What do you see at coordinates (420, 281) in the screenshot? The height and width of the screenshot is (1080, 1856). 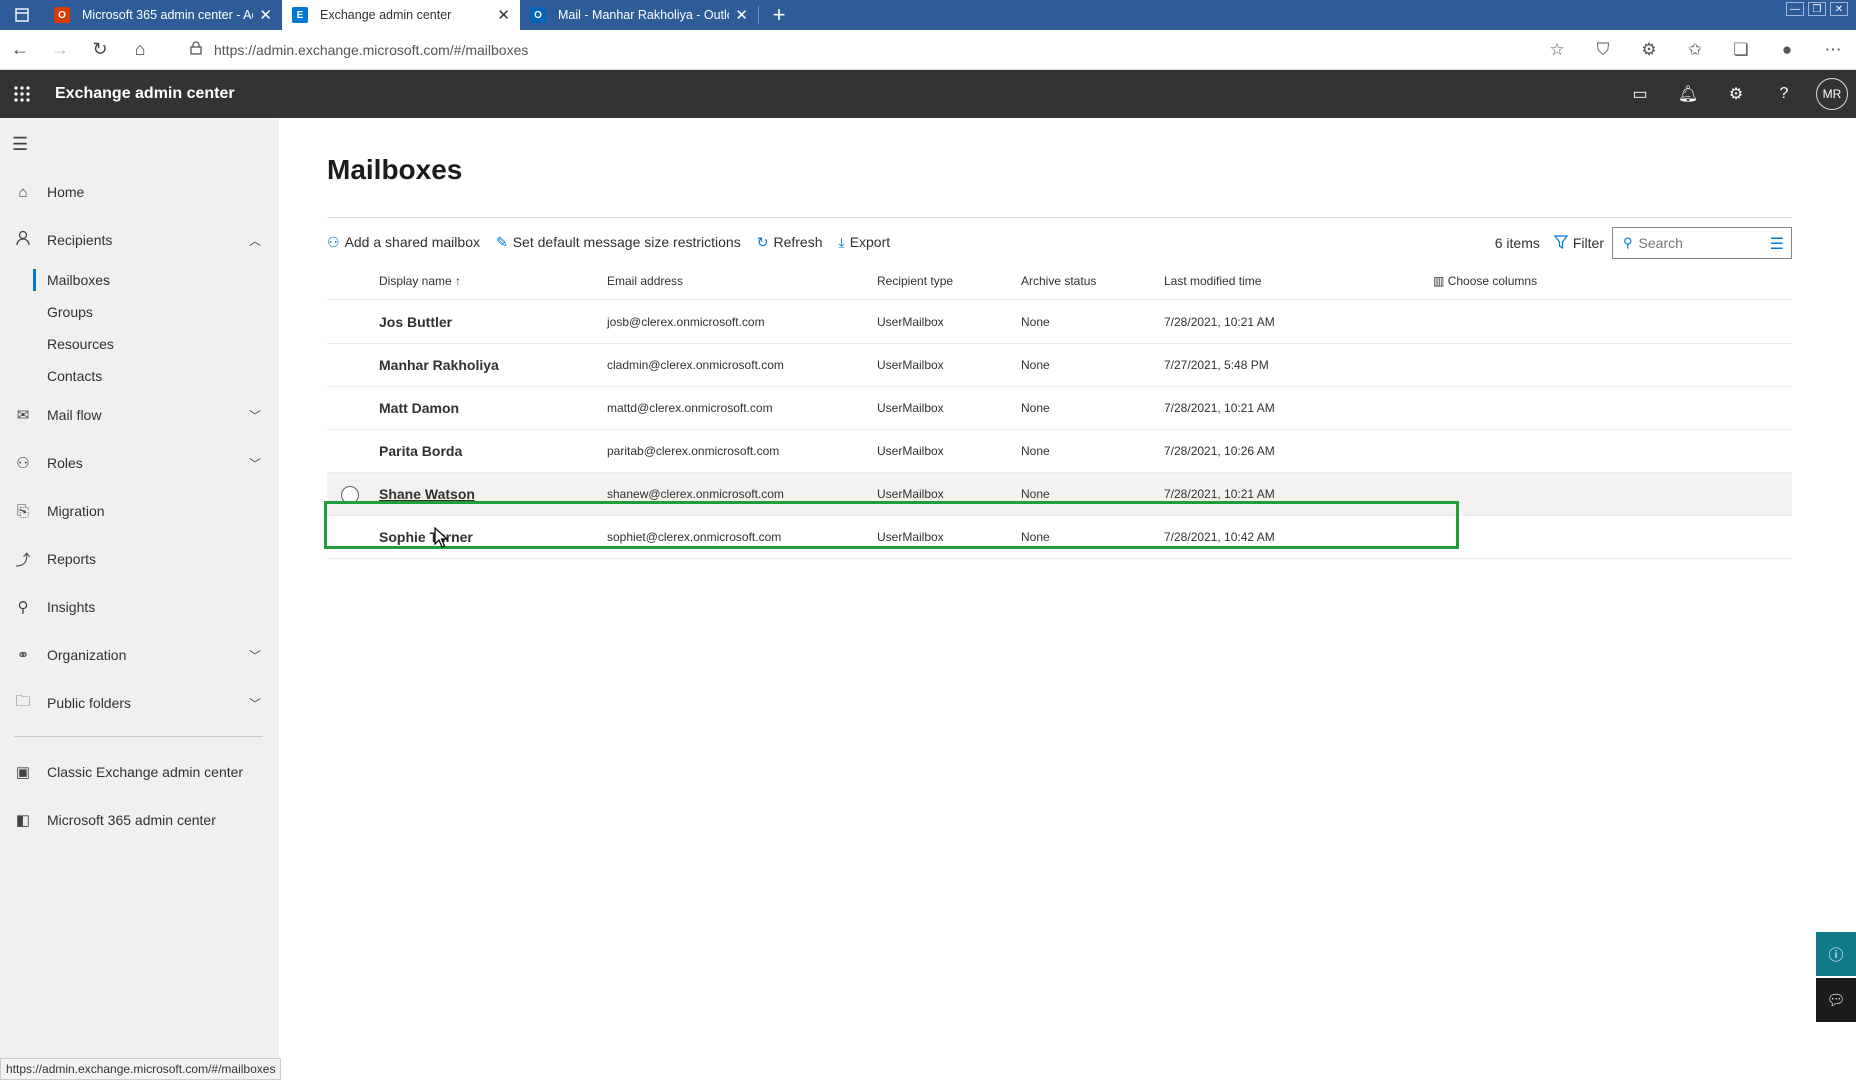 I see `col-display-name: Display name ↑` at bounding box center [420, 281].